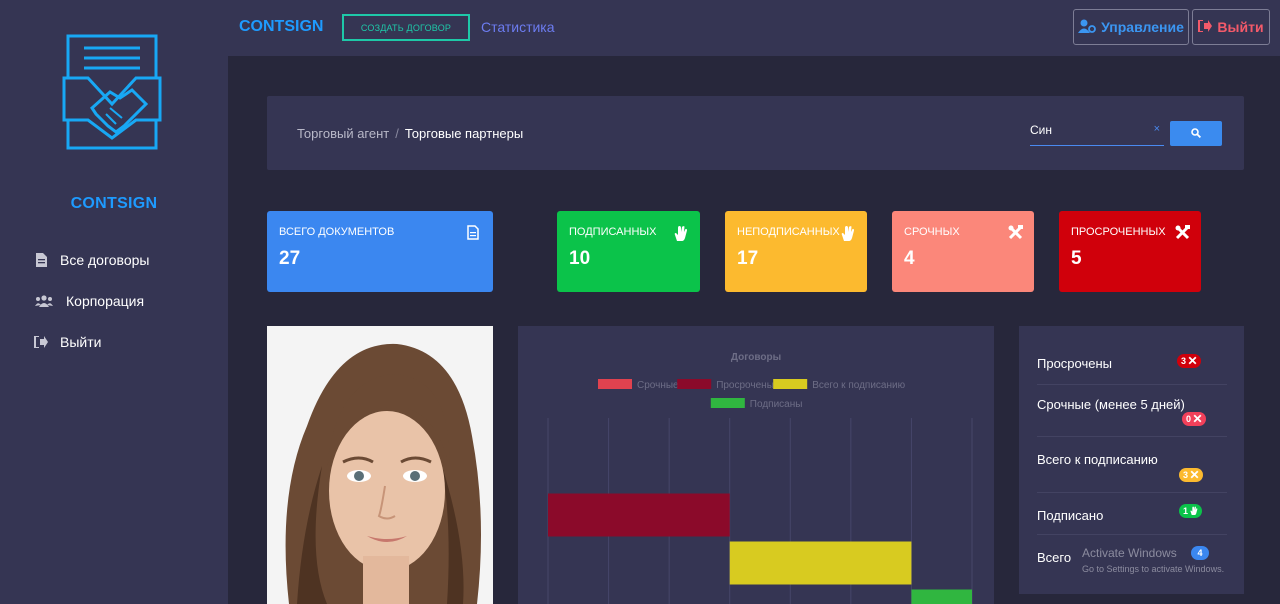  I want to click on create-contract-button: создать договор, so click(406, 27).